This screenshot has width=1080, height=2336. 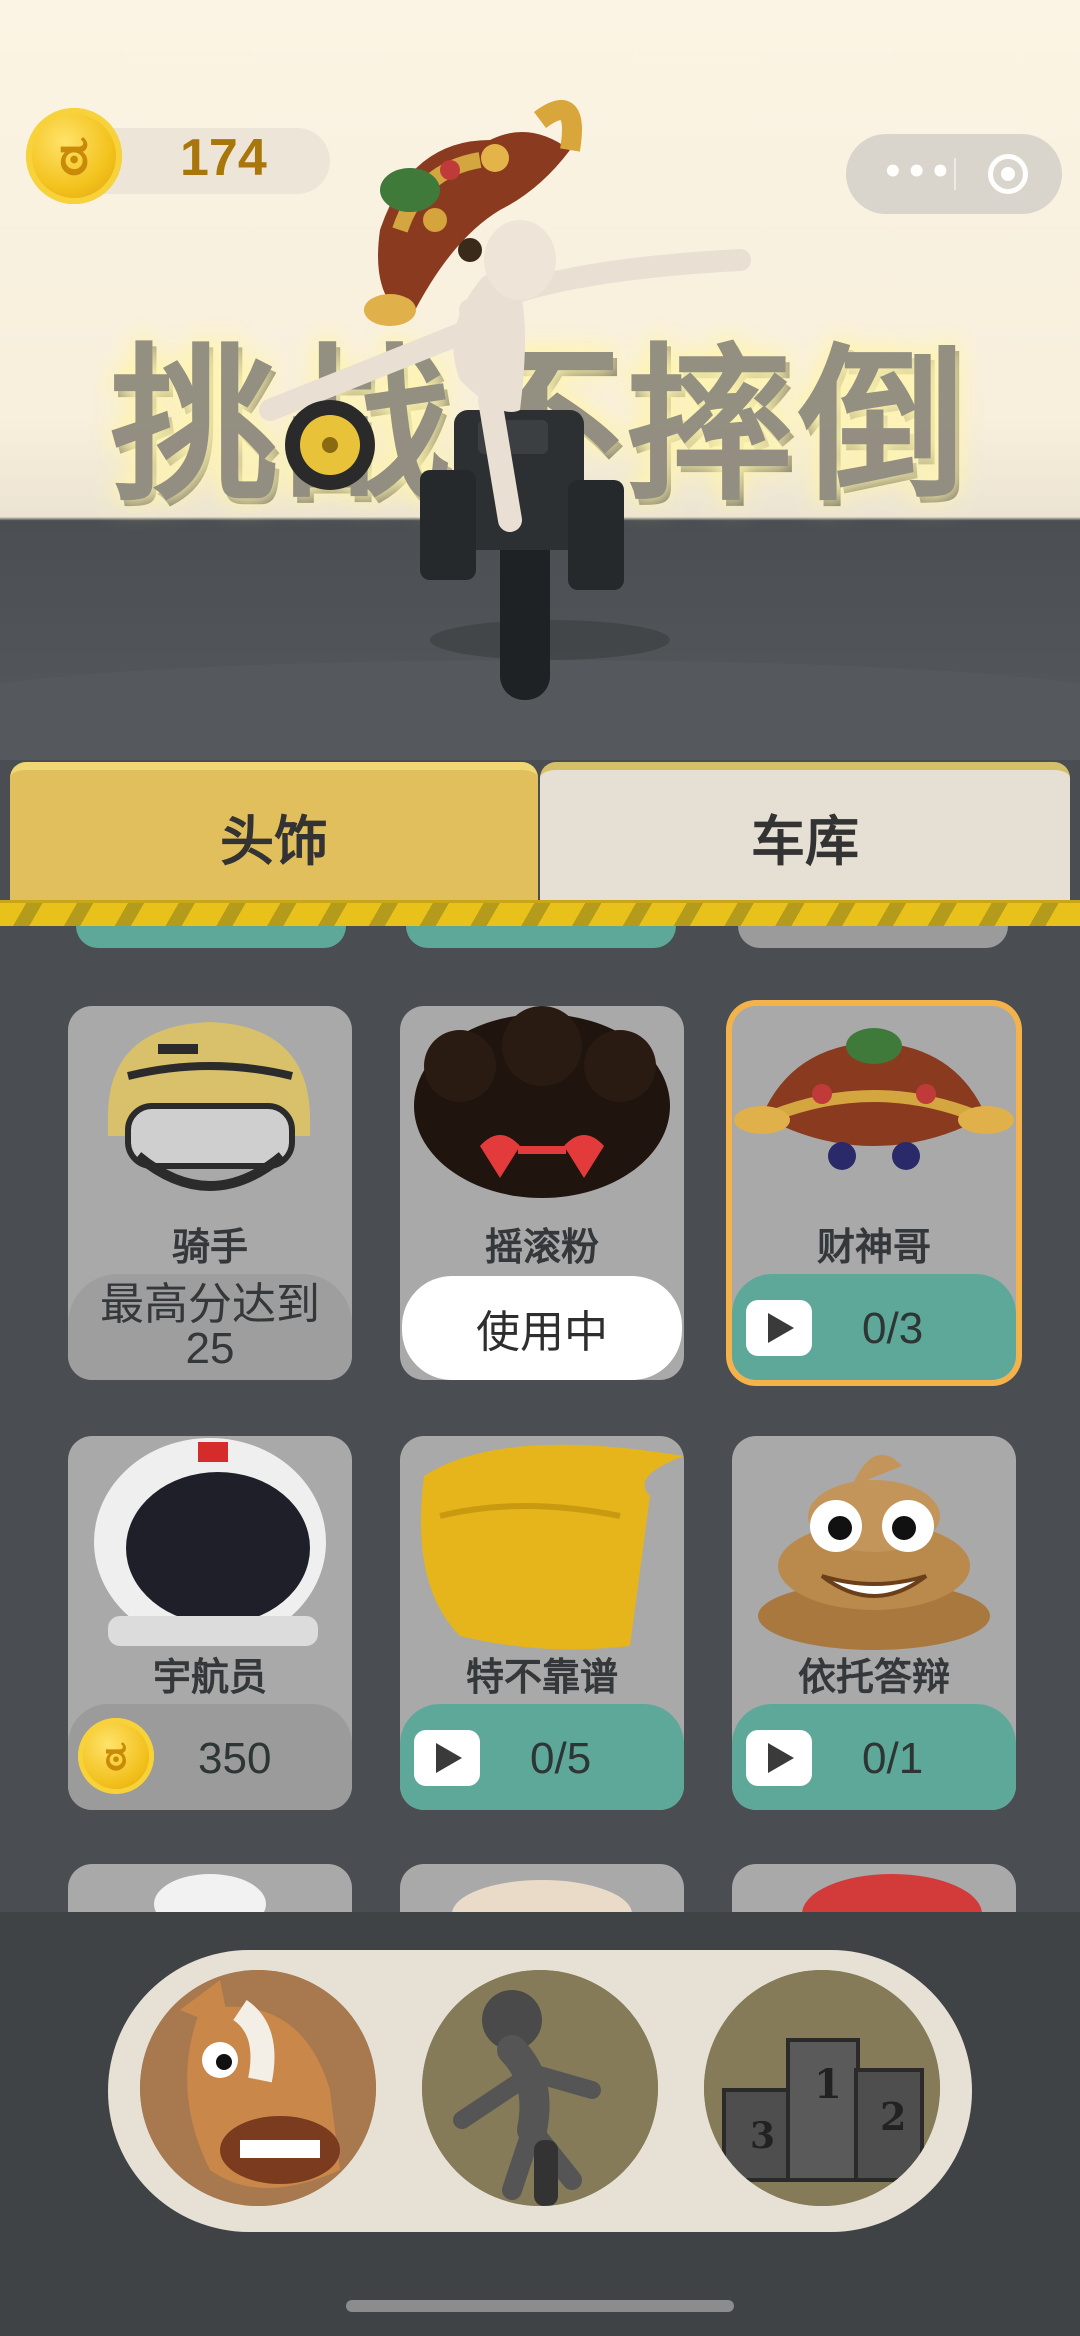 I want to click on watch-ad-progress: 0/5, so click(x=542, y=1757).